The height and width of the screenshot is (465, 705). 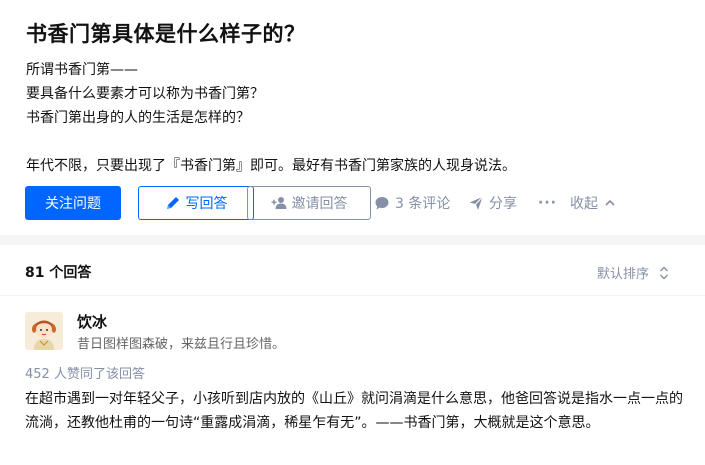 What do you see at coordinates (271, 166) in the screenshot?
I see `description-line: 年代不限，只要出现了『书香门第』即可。最好有书香门第家族的人现身说法。` at bounding box center [271, 166].